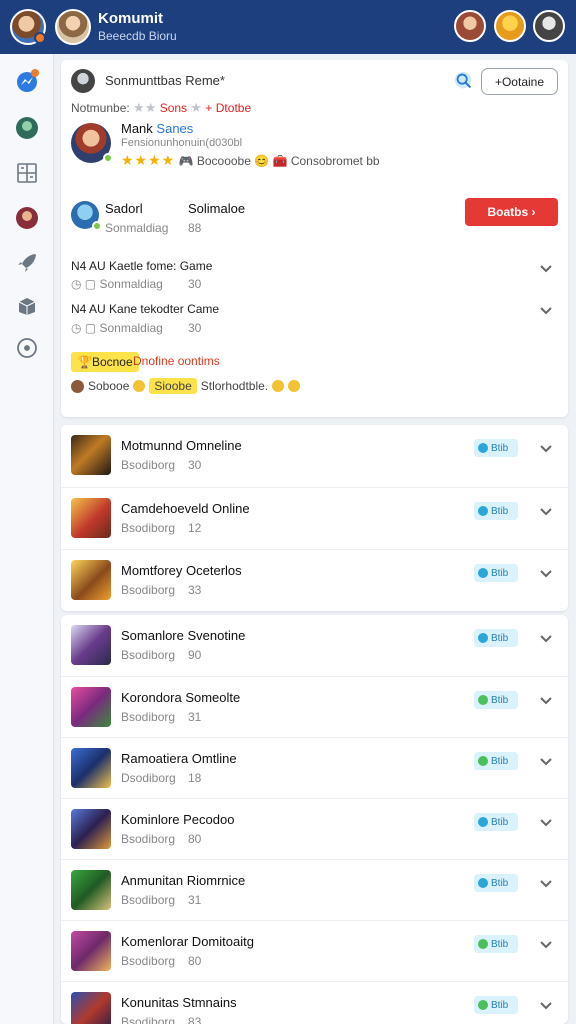  I want to click on author-avatar, so click(83, 81).